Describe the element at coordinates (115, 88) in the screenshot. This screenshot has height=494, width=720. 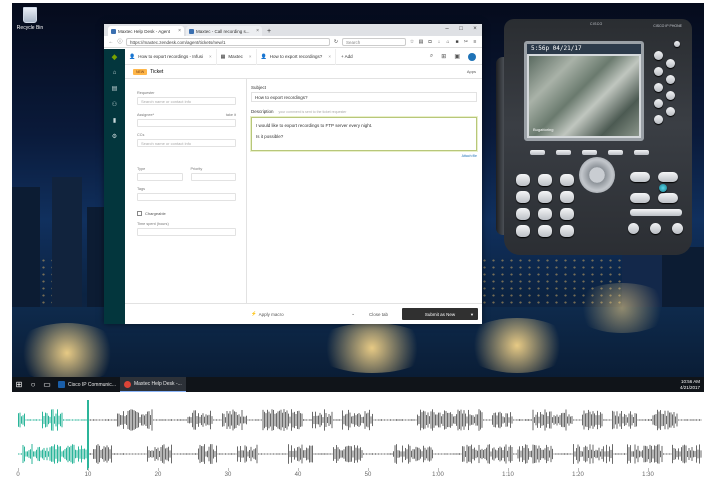
I see `views-icon: ▤` at that location.